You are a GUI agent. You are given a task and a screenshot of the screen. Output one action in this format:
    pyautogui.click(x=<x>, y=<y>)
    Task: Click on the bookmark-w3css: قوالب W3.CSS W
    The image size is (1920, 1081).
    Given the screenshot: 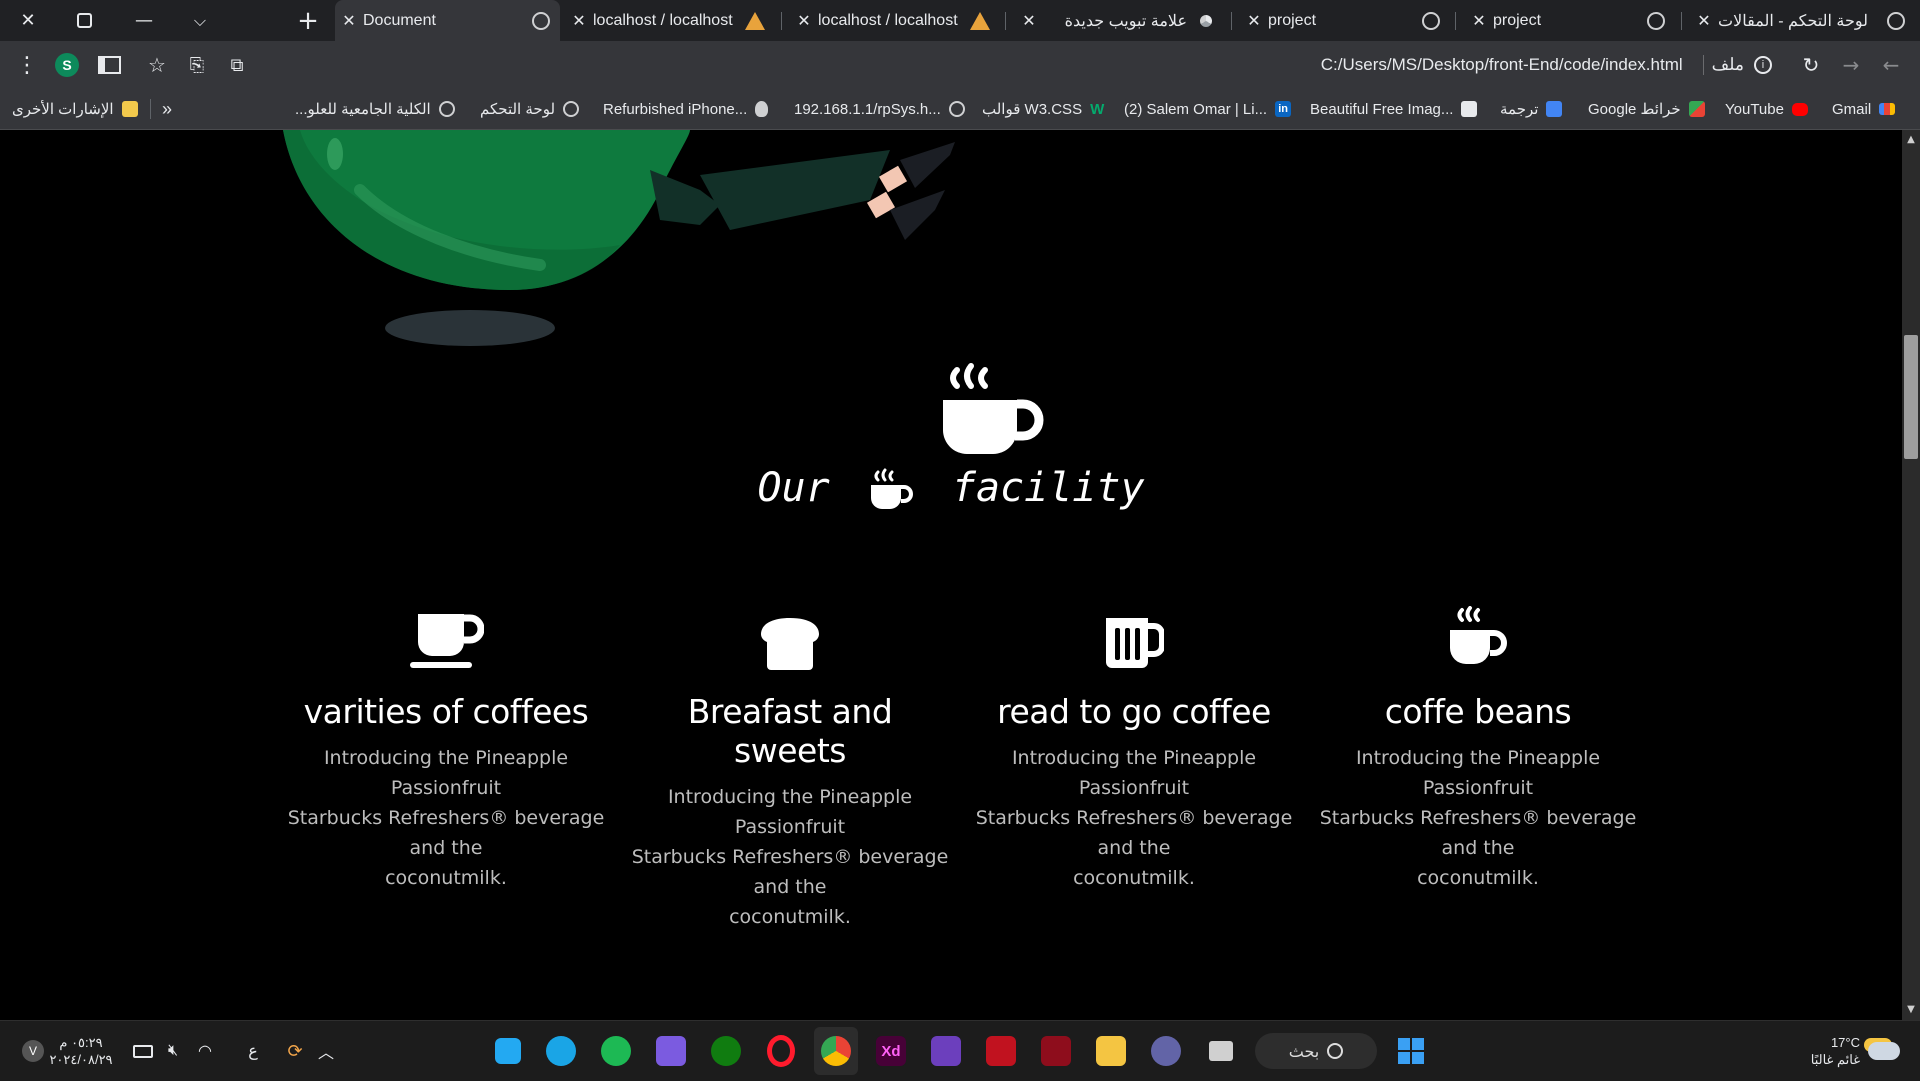 What is the action you would take?
    pyautogui.click(x=1046, y=109)
    